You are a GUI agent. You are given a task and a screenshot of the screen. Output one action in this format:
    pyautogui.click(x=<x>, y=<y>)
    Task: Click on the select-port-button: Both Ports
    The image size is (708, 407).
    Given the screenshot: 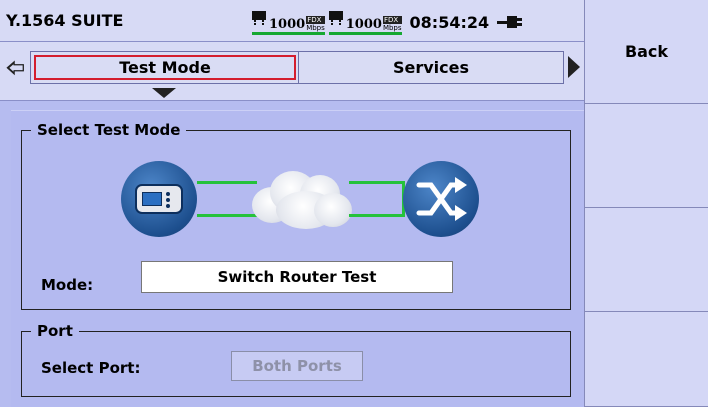 What is the action you would take?
    pyautogui.click(x=297, y=366)
    